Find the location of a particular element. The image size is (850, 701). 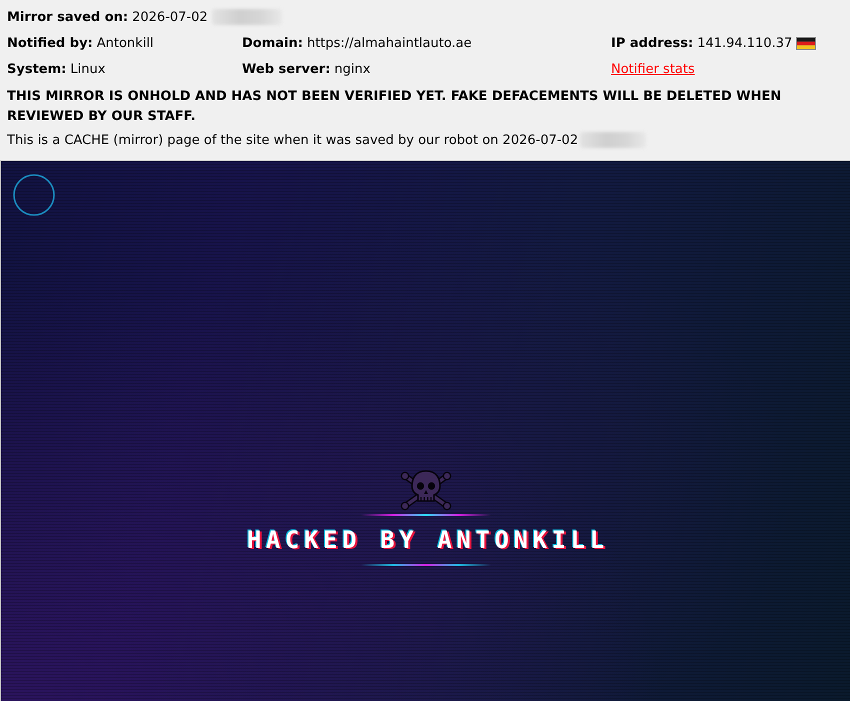

field-value: Linux is located at coordinates (88, 69).